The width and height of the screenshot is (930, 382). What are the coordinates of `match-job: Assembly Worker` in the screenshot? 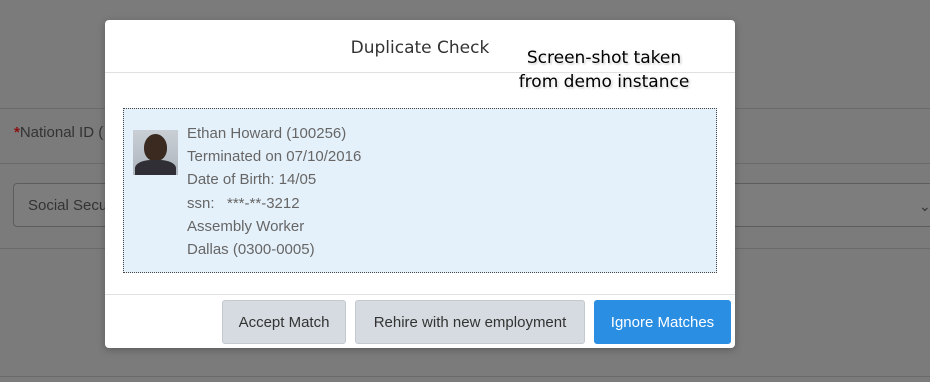 It's located at (246, 226).